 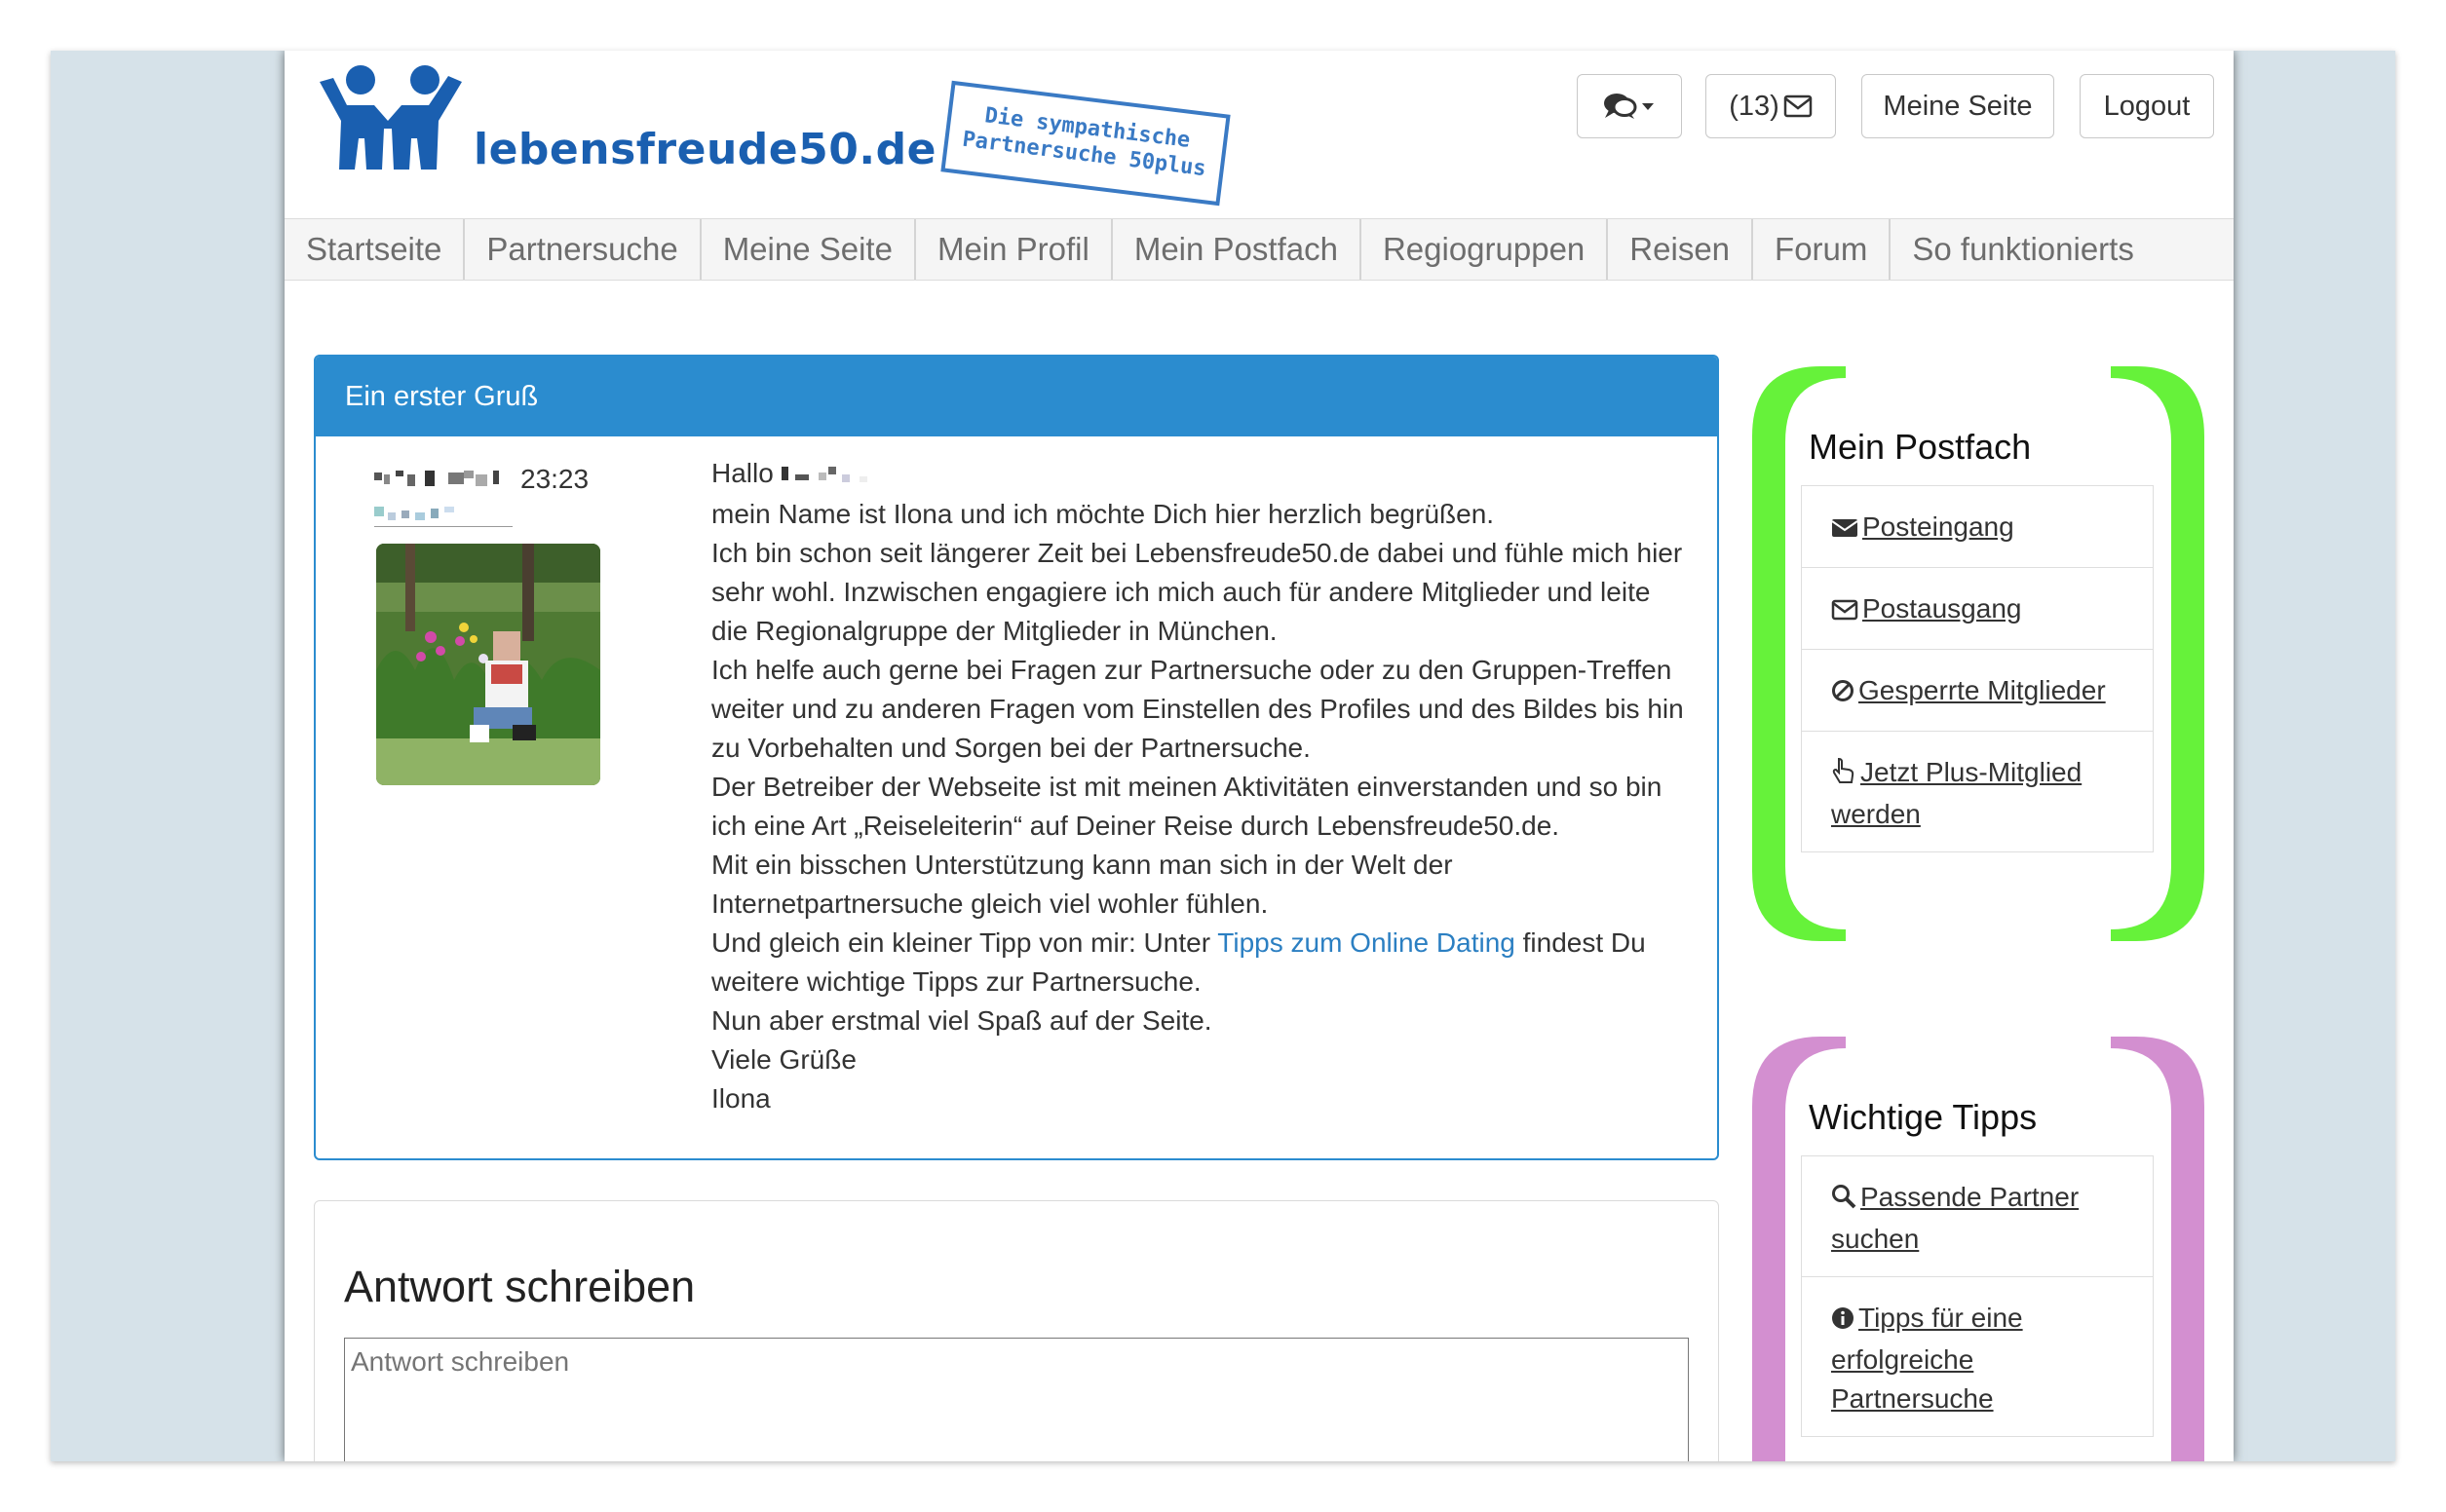 What do you see at coordinates (1823, 249) in the screenshot?
I see `nav-item-forum: Forum` at bounding box center [1823, 249].